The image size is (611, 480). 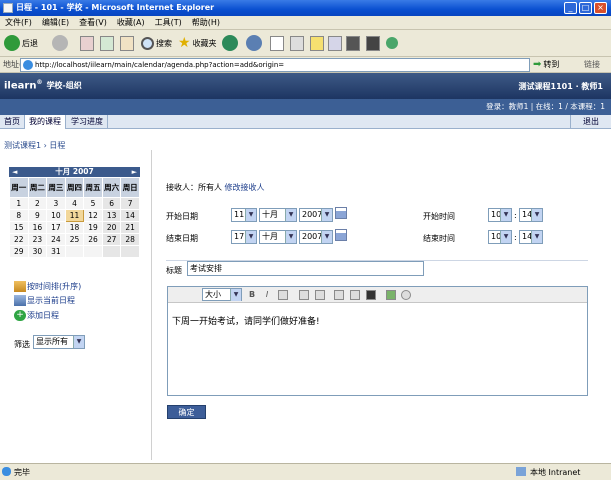 I want to click on home-button, so click(x=127, y=43).